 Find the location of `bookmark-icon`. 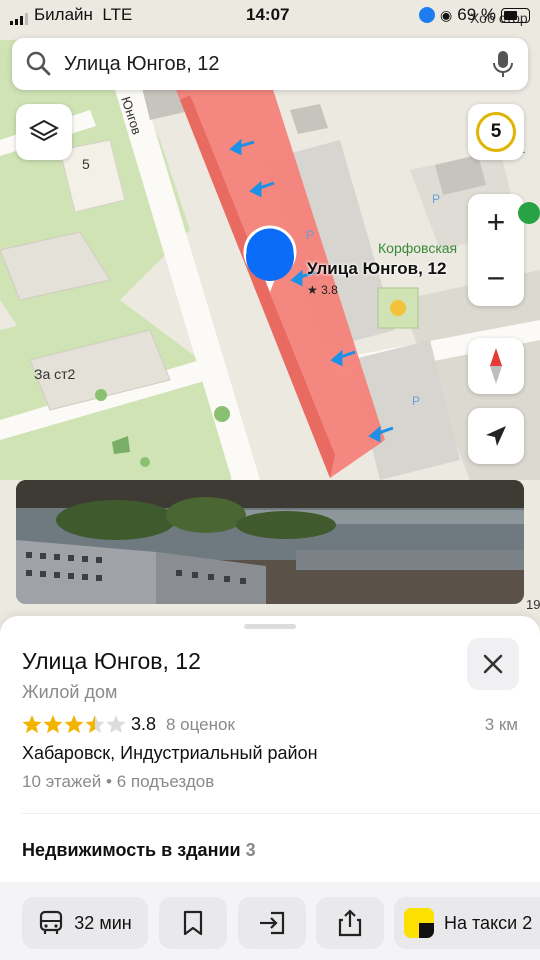

bookmark-icon is located at coordinates (193, 923).